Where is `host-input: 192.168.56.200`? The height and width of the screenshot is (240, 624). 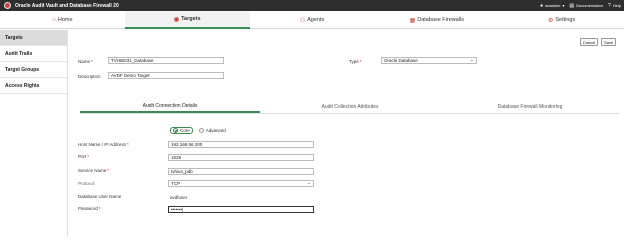
host-input: 192.168.56.200 is located at coordinates (241, 144).